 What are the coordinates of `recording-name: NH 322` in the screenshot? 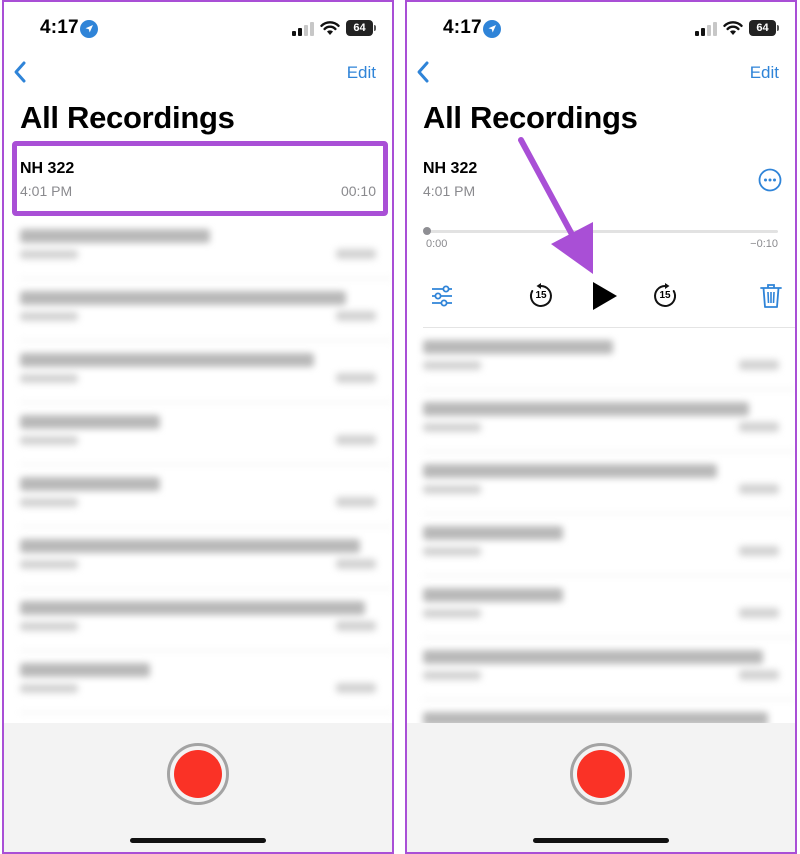 It's located at (450, 168).